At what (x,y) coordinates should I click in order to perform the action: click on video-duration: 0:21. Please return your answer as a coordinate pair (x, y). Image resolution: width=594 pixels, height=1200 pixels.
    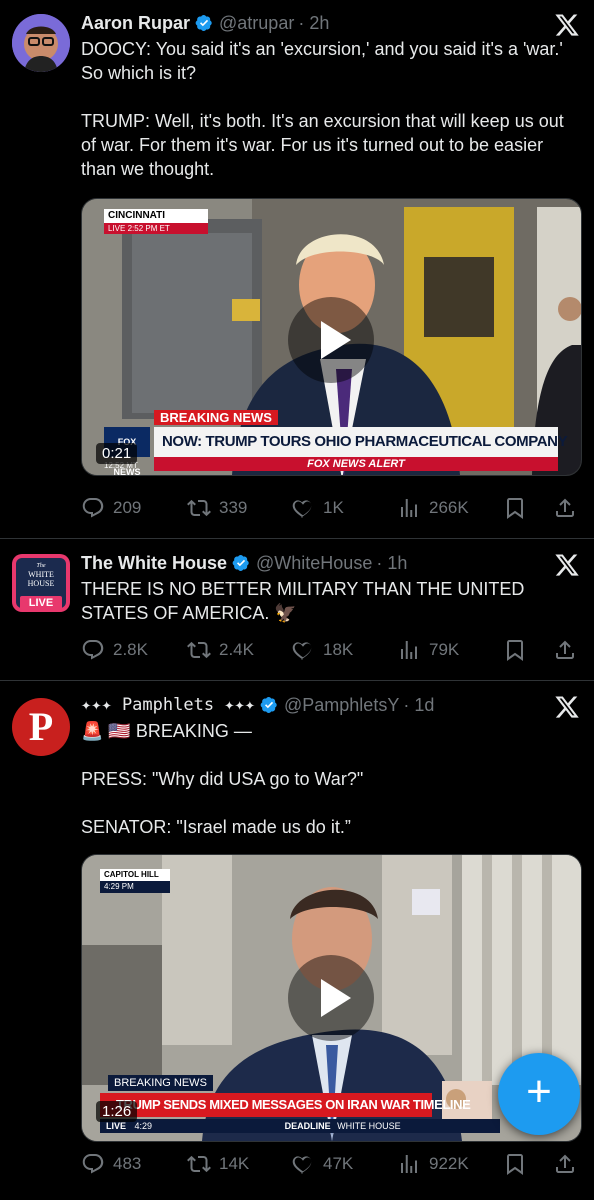
    Looking at the image, I should click on (117, 453).